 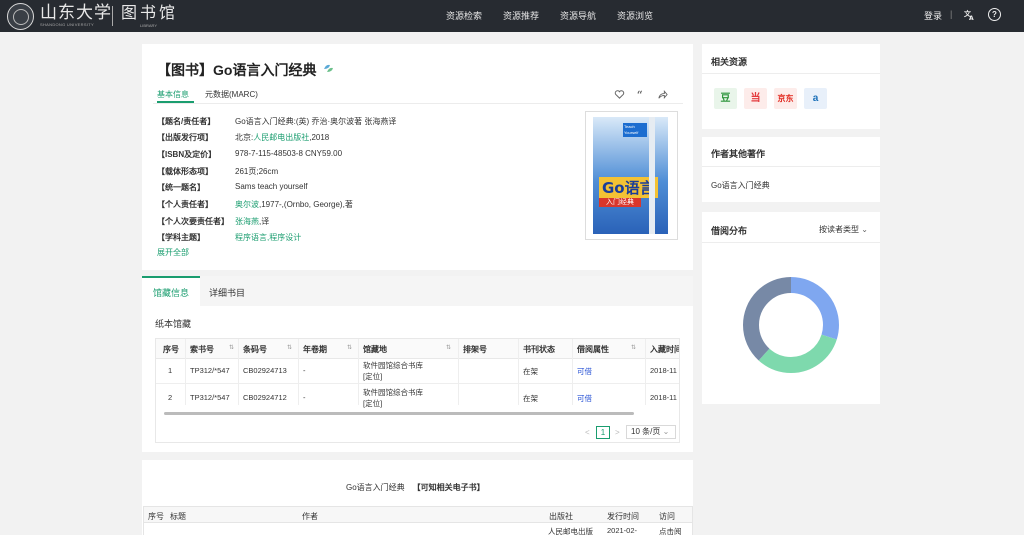 I want to click on author-link: 奥尔波, so click(x=247, y=204).